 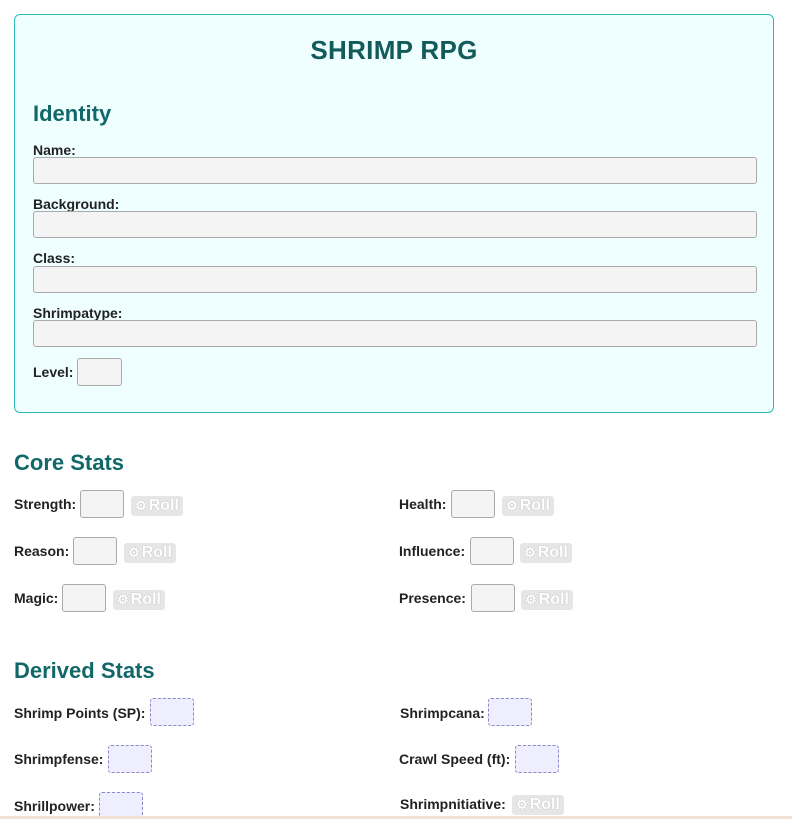 What do you see at coordinates (80, 713) in the screenshot?
I see `sp-label: Shrimp Points (SP):` at bounding box center [80, 713].